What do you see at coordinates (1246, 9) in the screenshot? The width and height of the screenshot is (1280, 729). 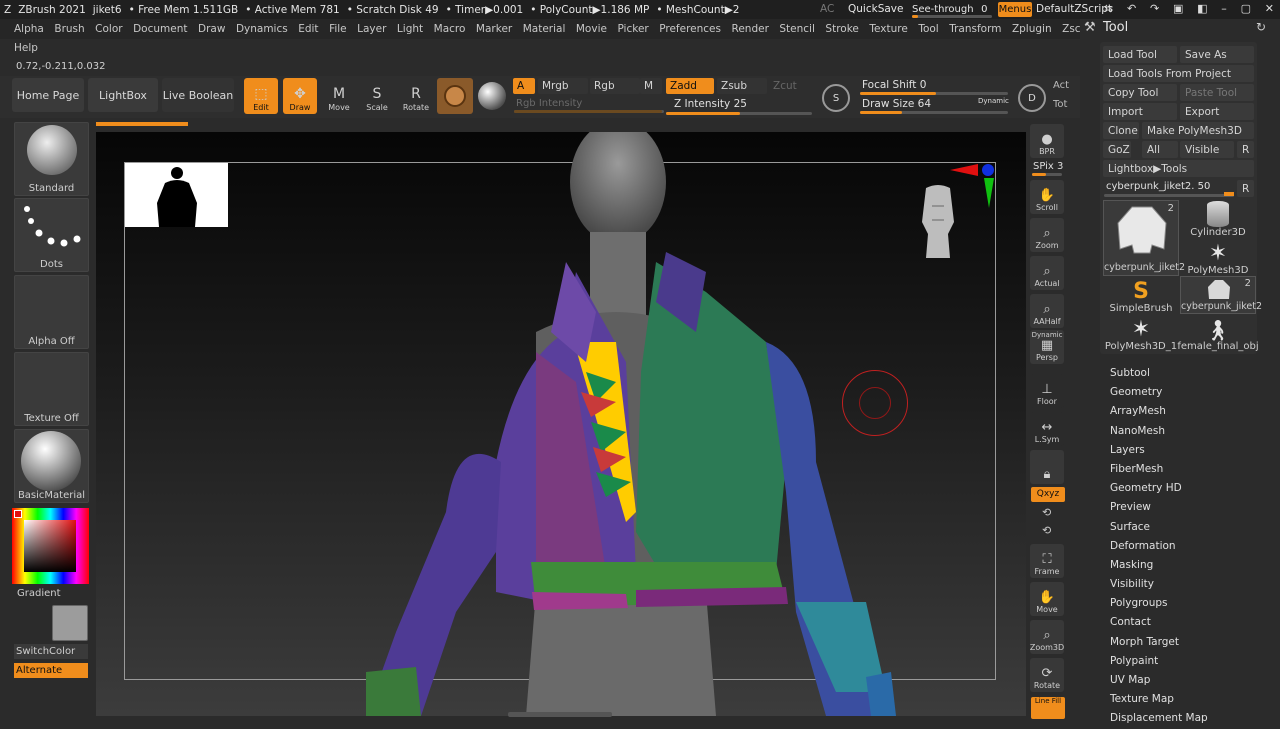 I see `maximize-icon: ▢` at bounding box center [1246, 9].